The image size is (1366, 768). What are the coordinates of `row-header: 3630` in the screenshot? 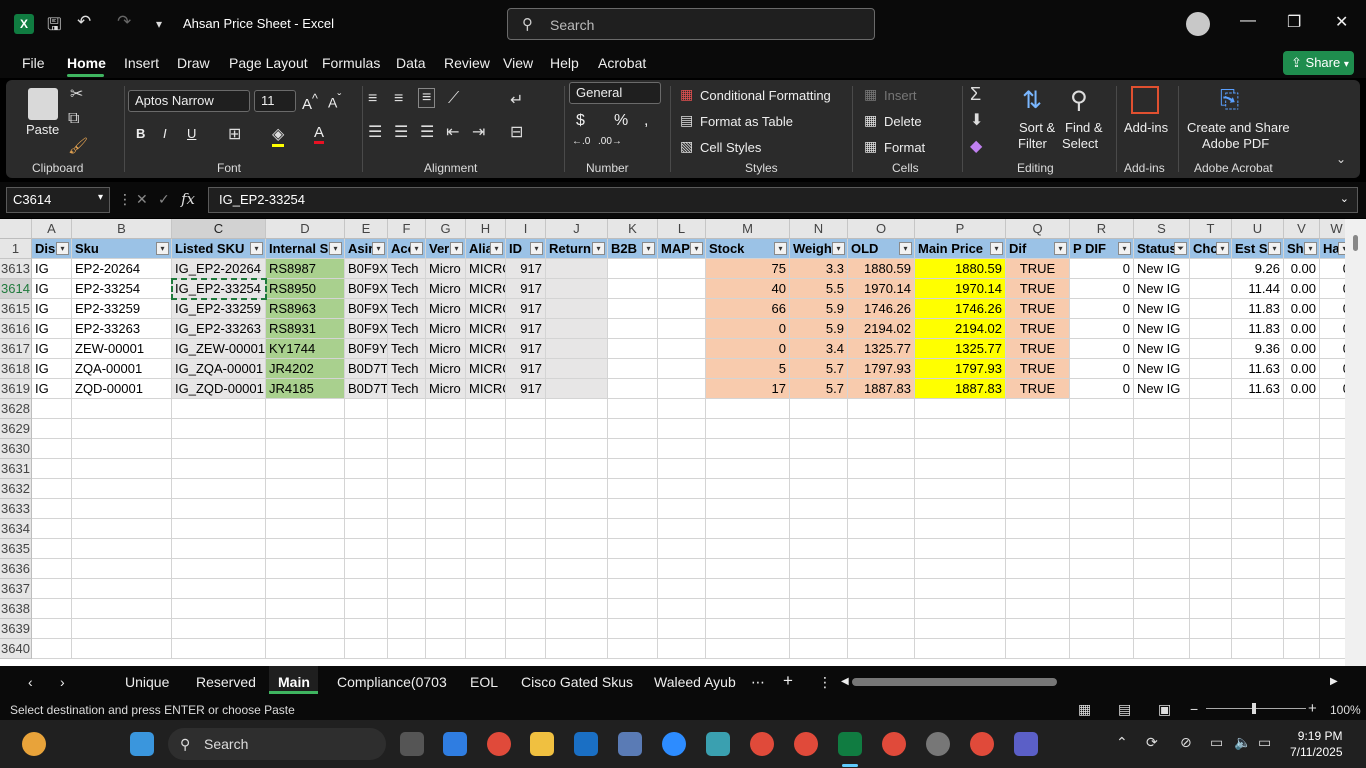 It's located at (16, 449).